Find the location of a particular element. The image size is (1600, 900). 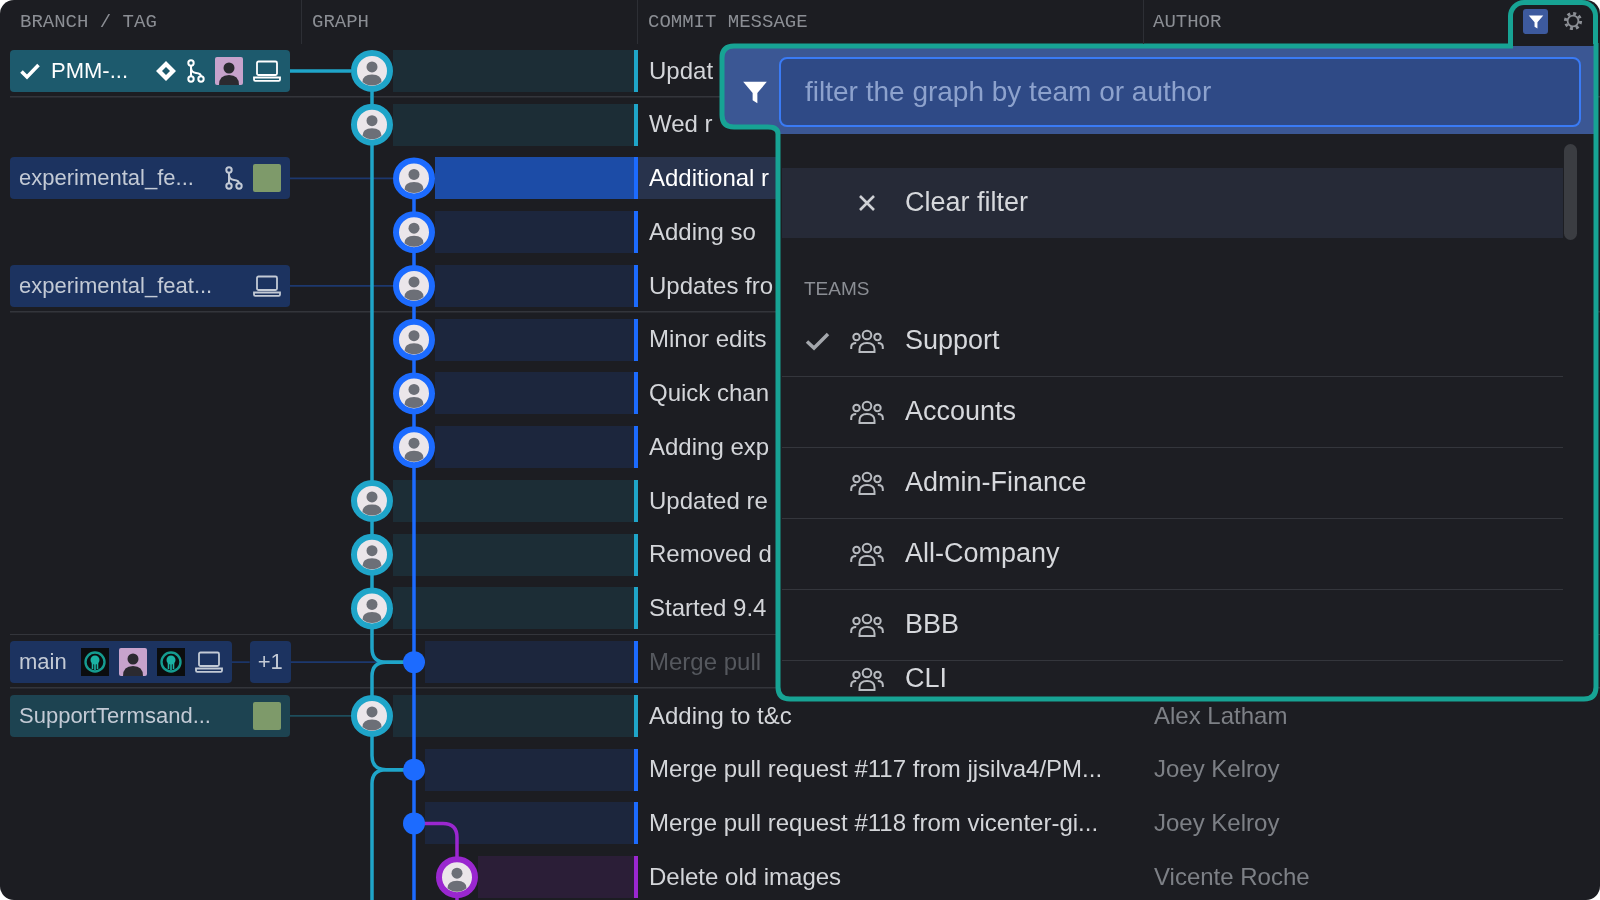

column-header: GRAPH is located at coordinates (340, 22).